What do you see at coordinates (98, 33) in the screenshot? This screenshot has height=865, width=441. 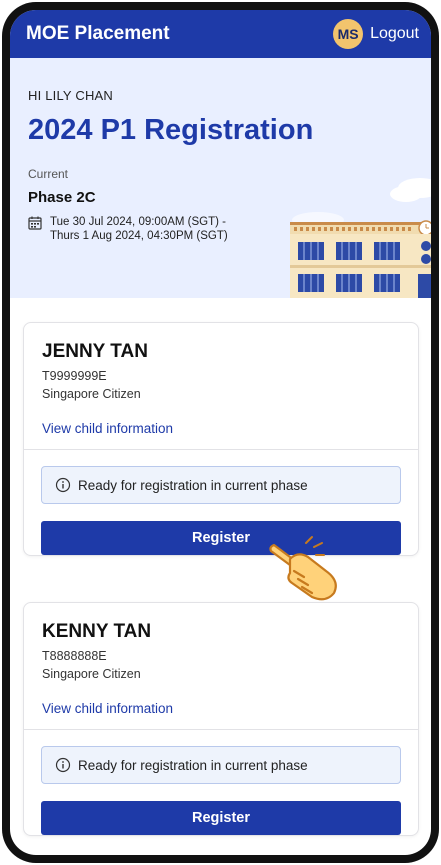 I see `app-title: MOE Placement` at bounding box center [98, 33].